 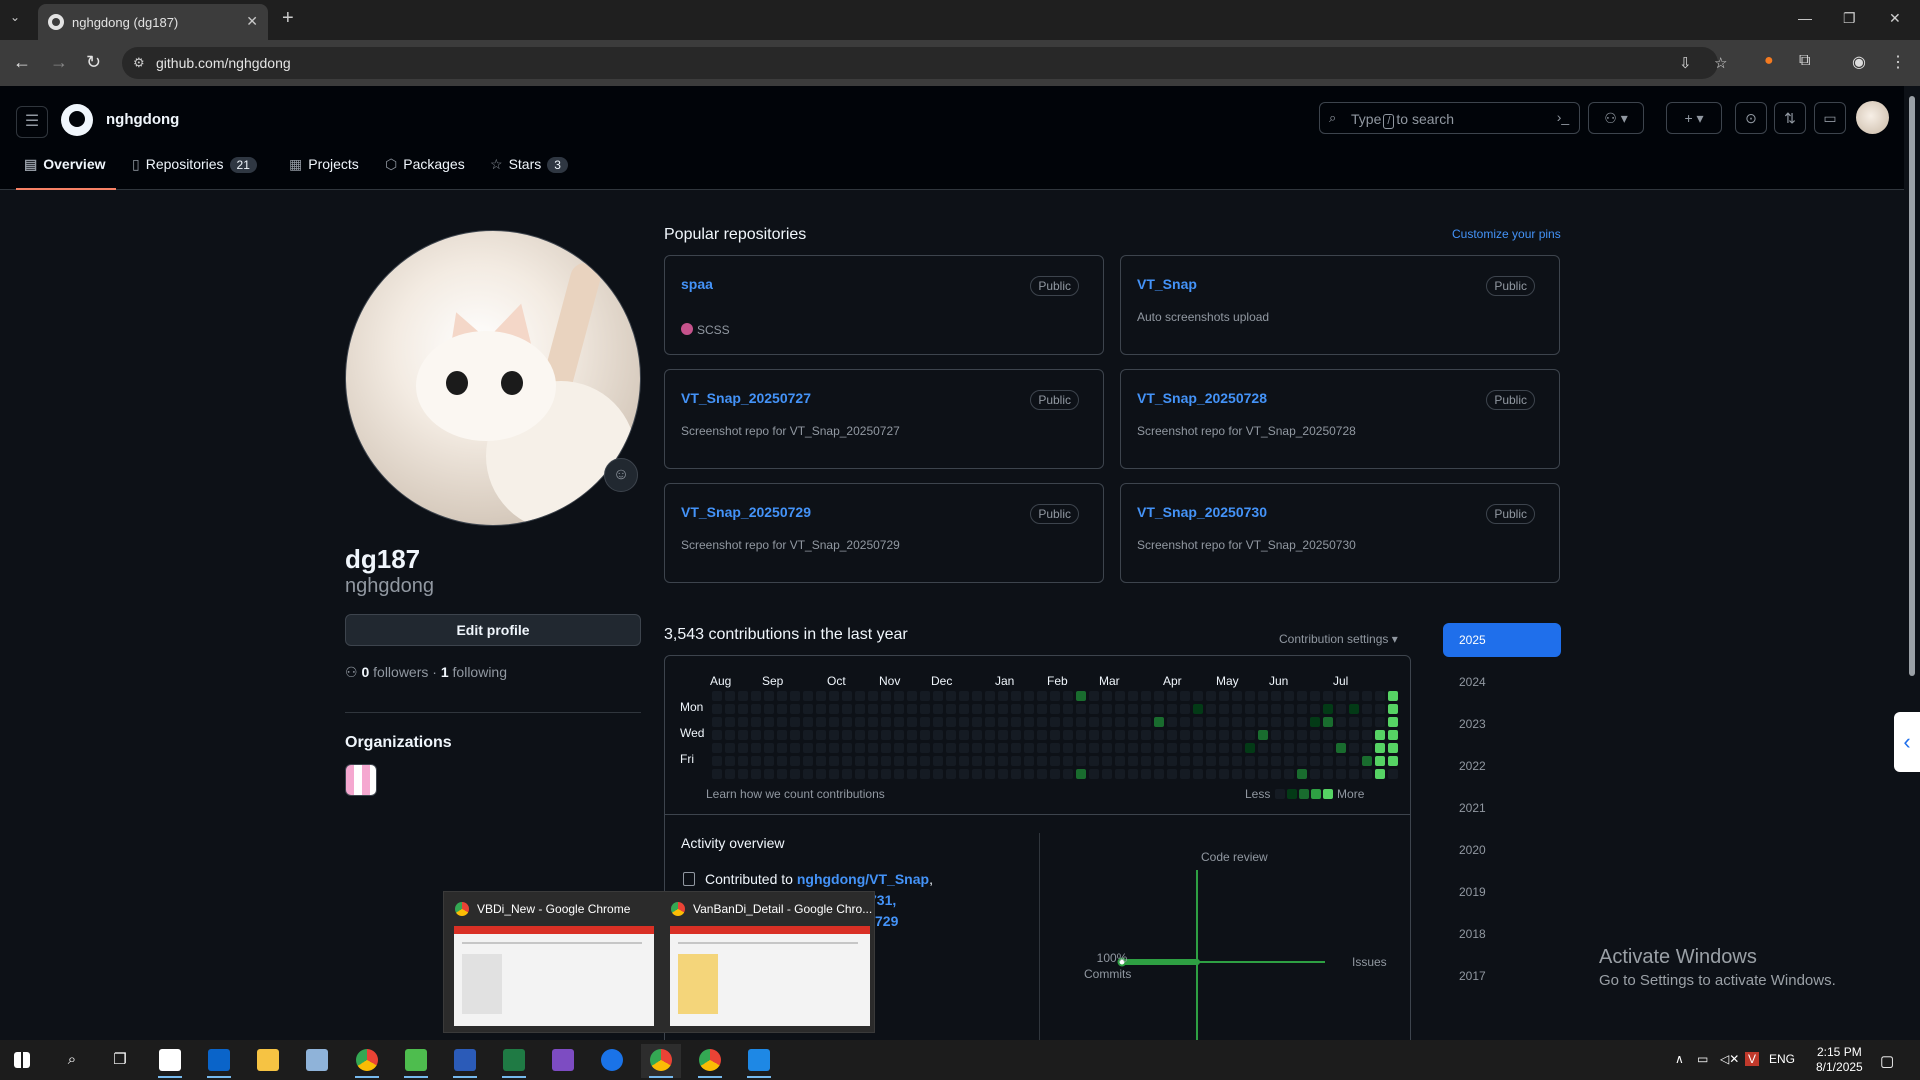 I want to click on language-indicator: ENG, so click(x=1782, y=1059).